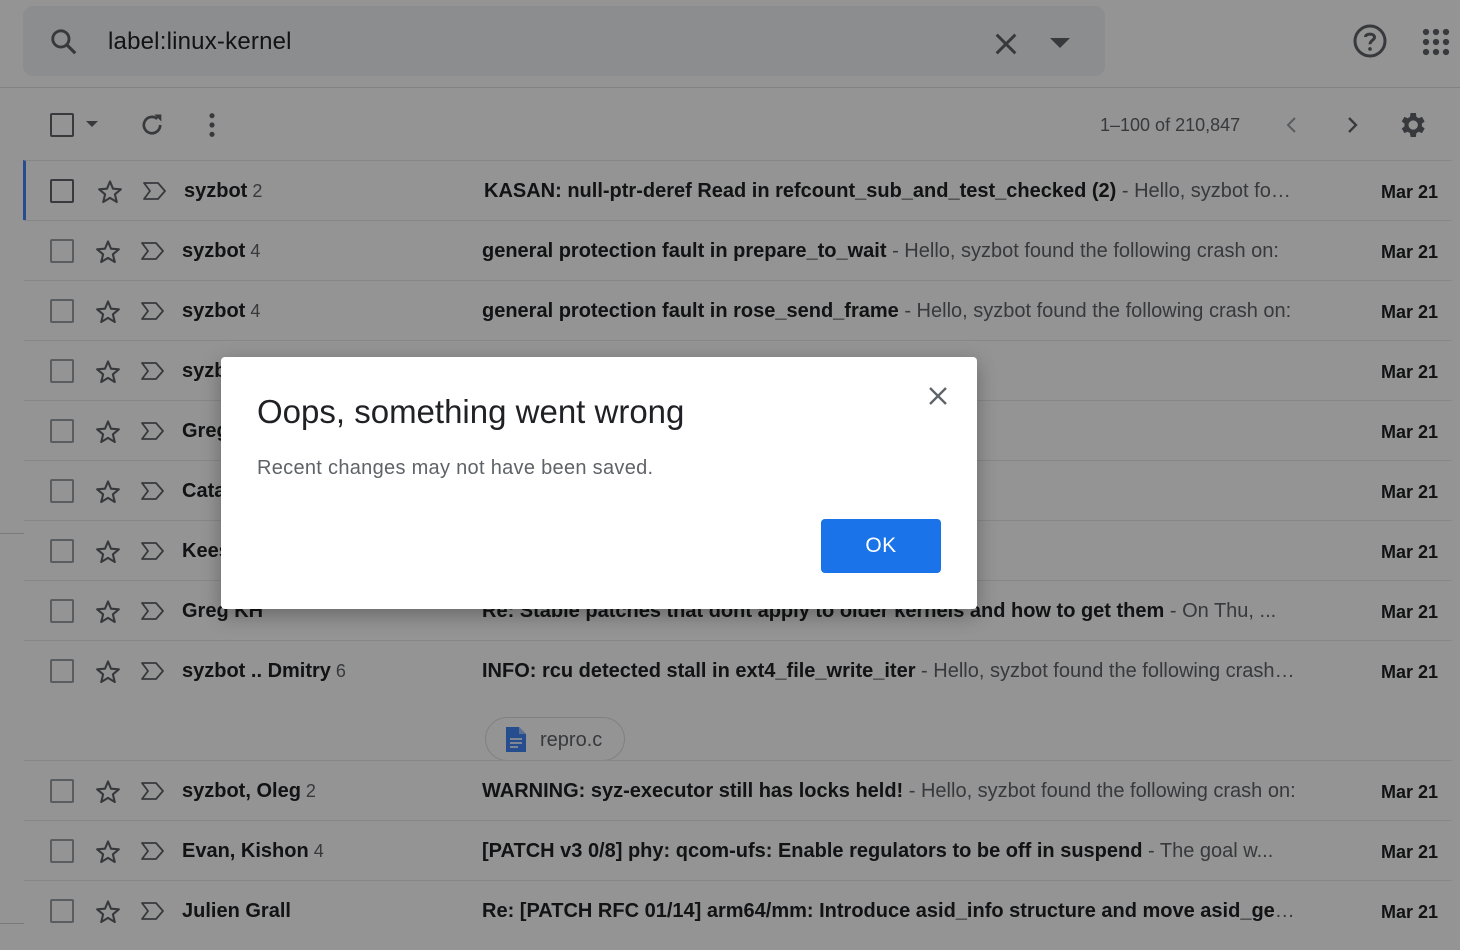  What do you see at coordinates (938, 396) in the screenshot?
I see `close-icon` at bounding box center [938, 396].